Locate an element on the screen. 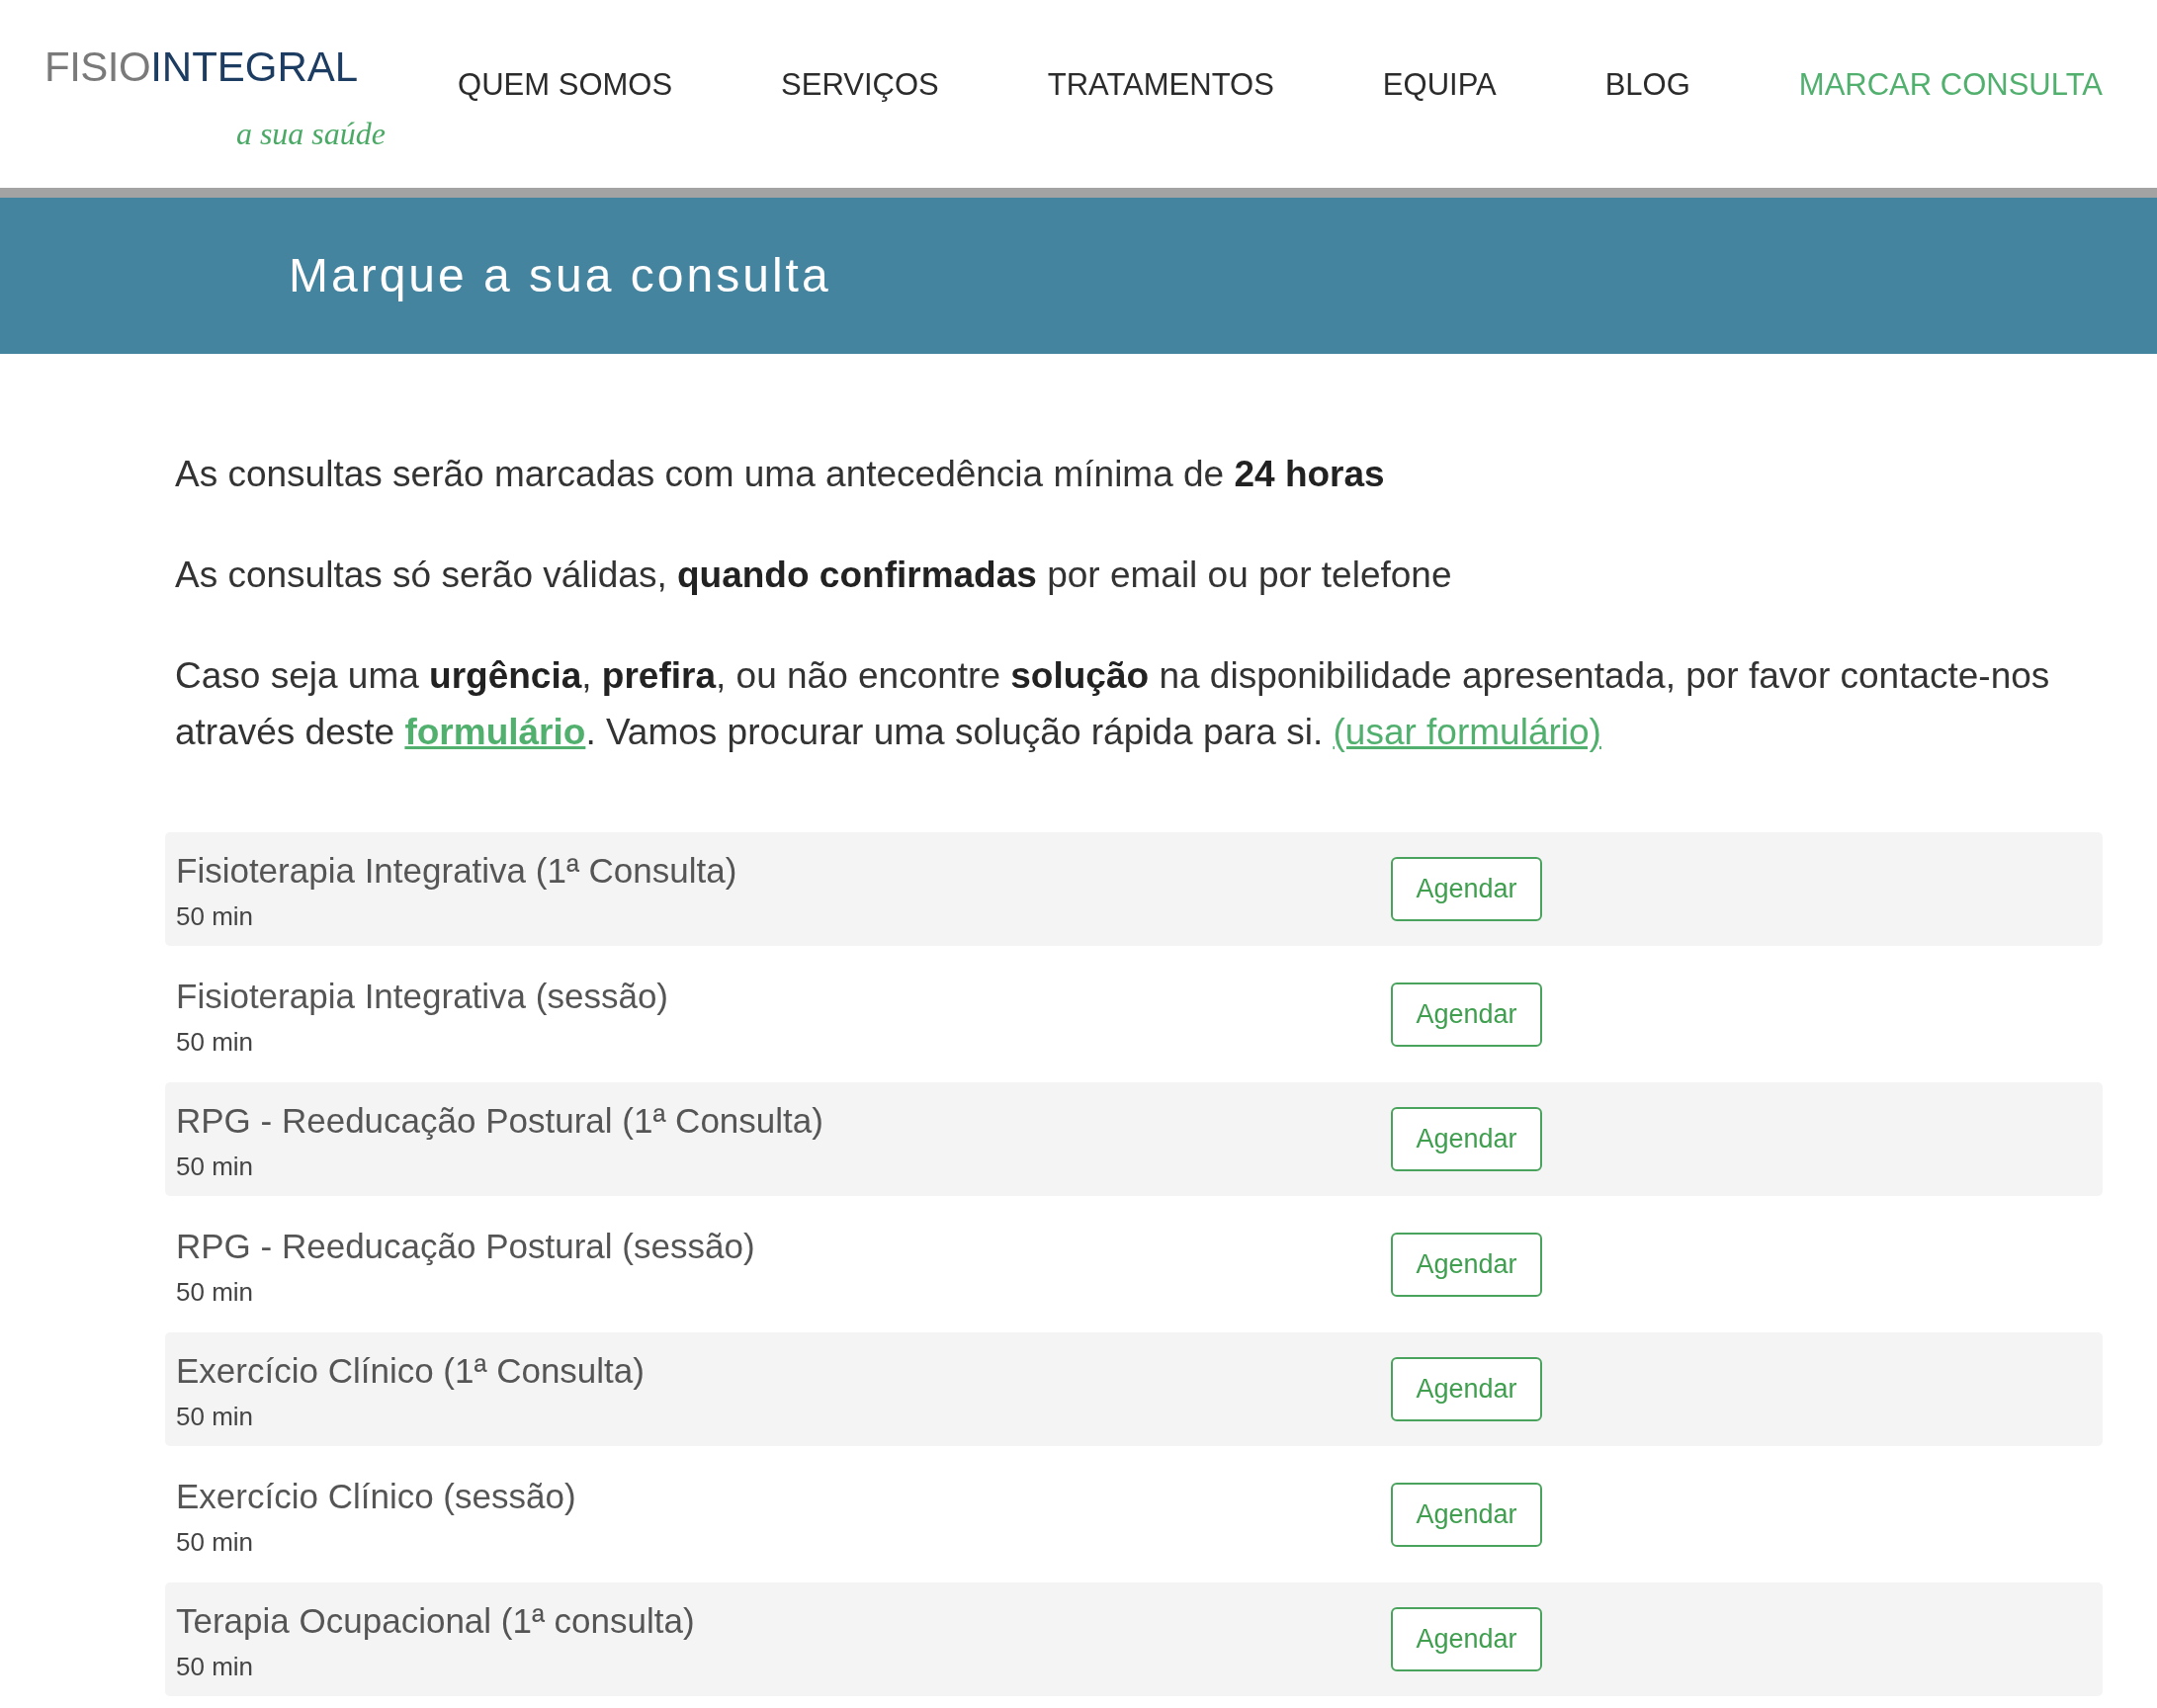 This screenshot has width=2157, height=1708. info-paragraph: Caso seja uma urgência, prefira, ou não encontre solução na disponibilidade apresentada, por favor contacte-nos através deste formulário. Vamos procurar uma solução rápida para si. (usar formulário) is located at coordinates (1113, 704).